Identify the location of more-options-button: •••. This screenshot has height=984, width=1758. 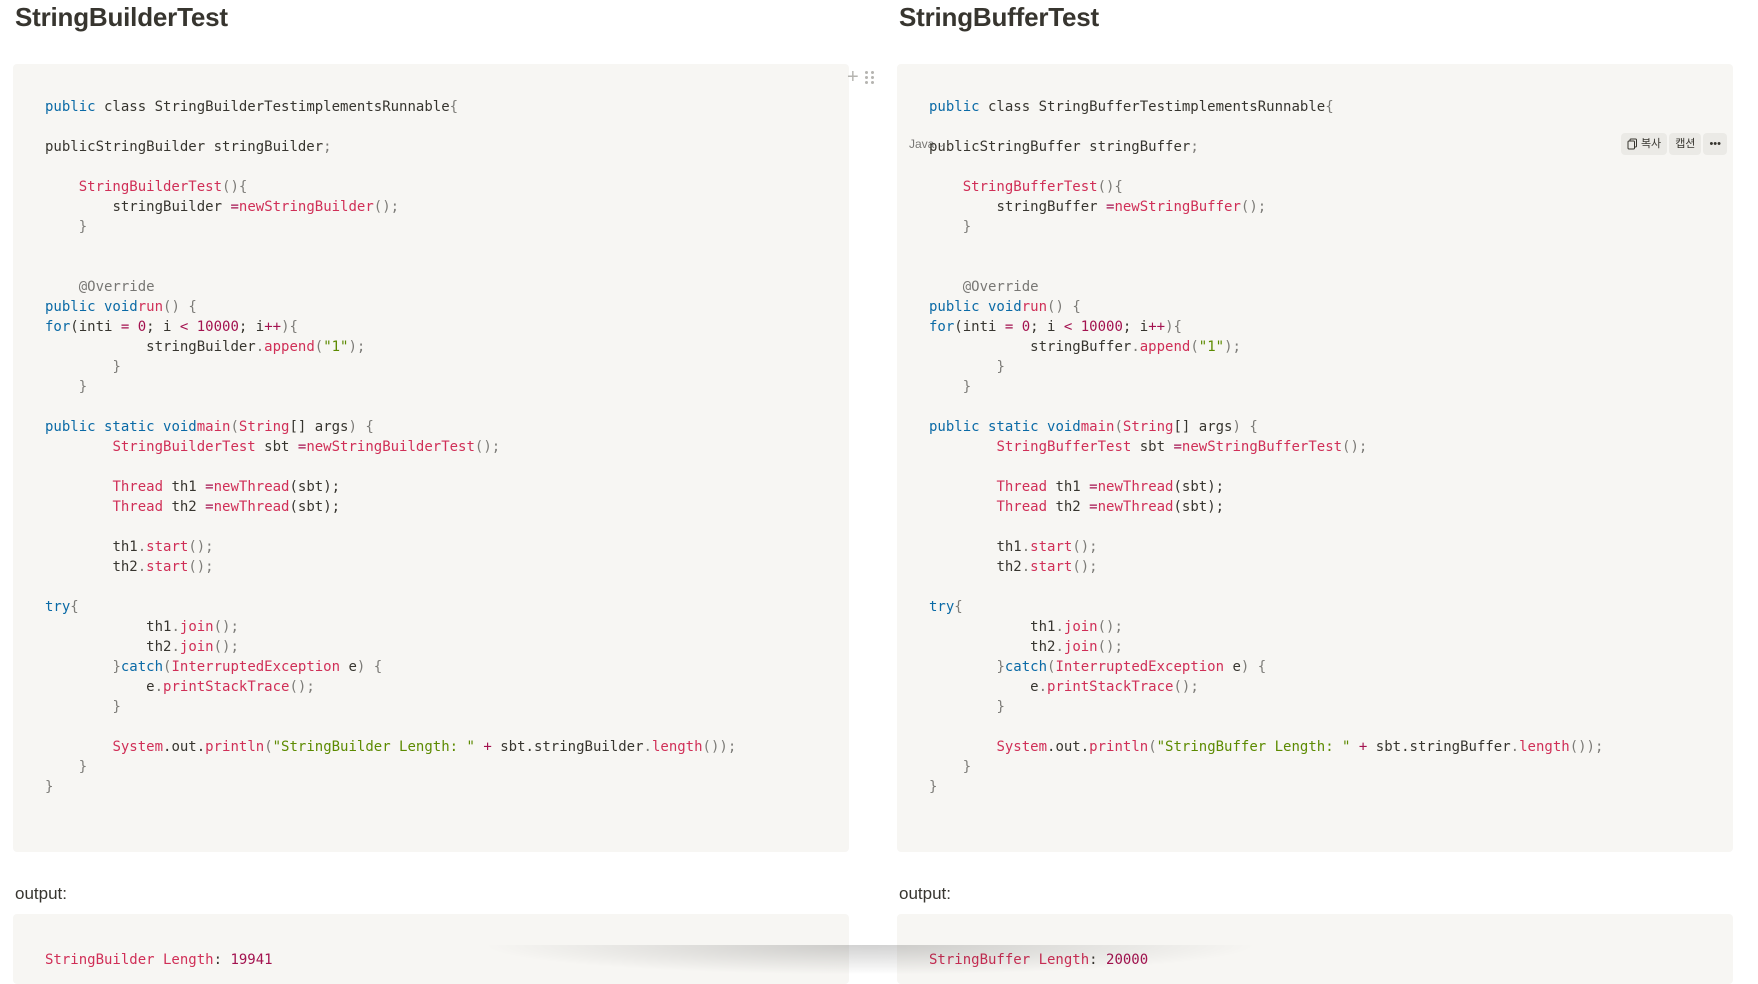
(1715, 144).